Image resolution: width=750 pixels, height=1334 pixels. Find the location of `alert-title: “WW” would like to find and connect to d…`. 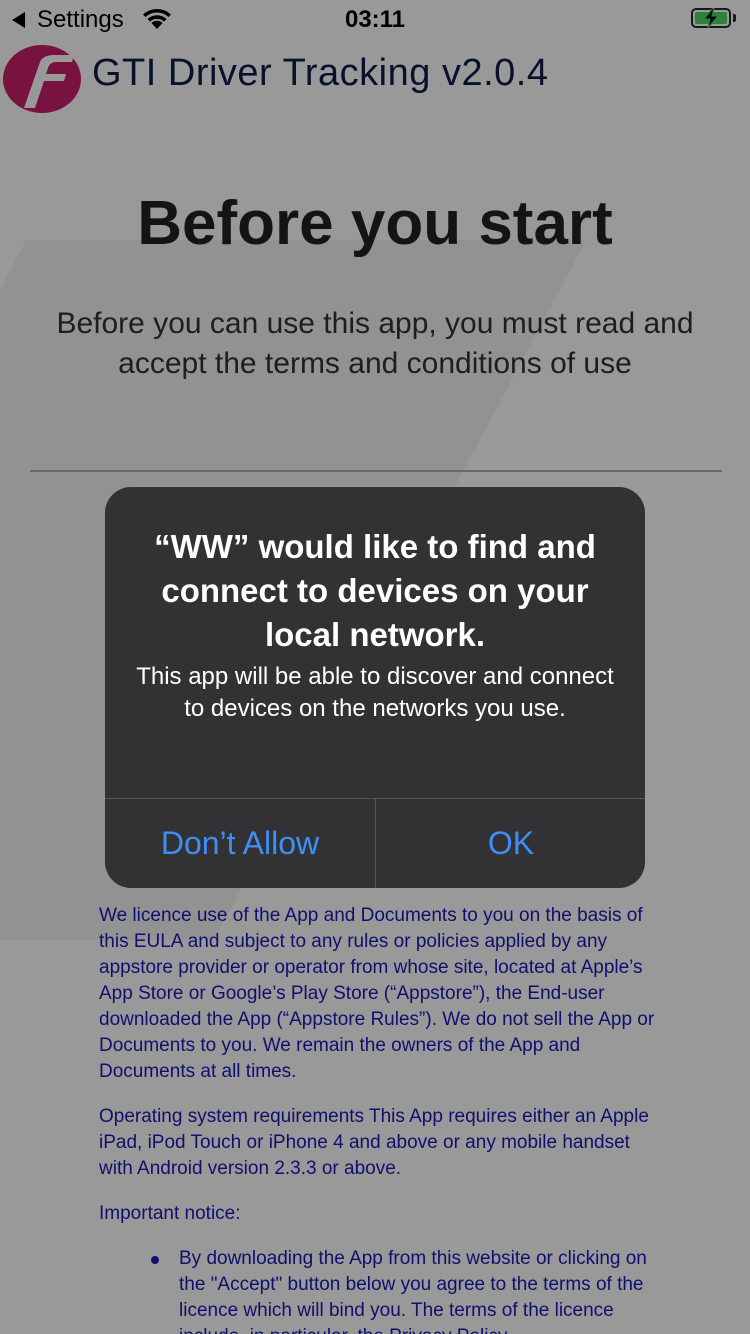

alert-title: “WW” would like to find and connect to d… is located at coordinates (375, 590).